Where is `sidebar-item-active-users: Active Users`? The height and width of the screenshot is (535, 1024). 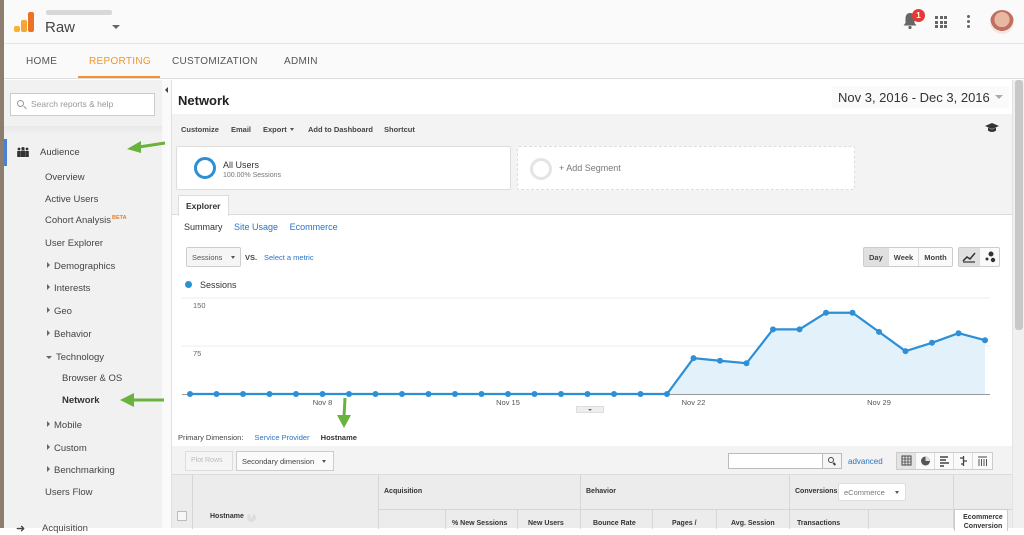 sidebar-item-active-users: Active Users is located at coordinates (71, 199).